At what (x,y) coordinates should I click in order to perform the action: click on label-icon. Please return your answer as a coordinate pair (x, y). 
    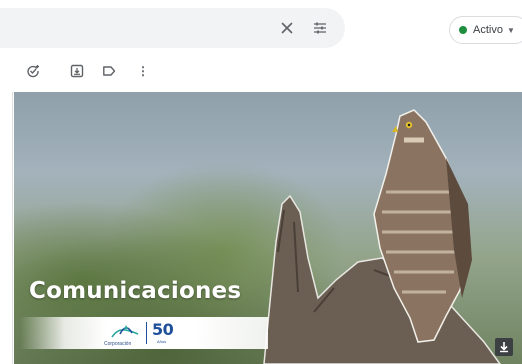
    Looking at the image, I should click on (109, 71).